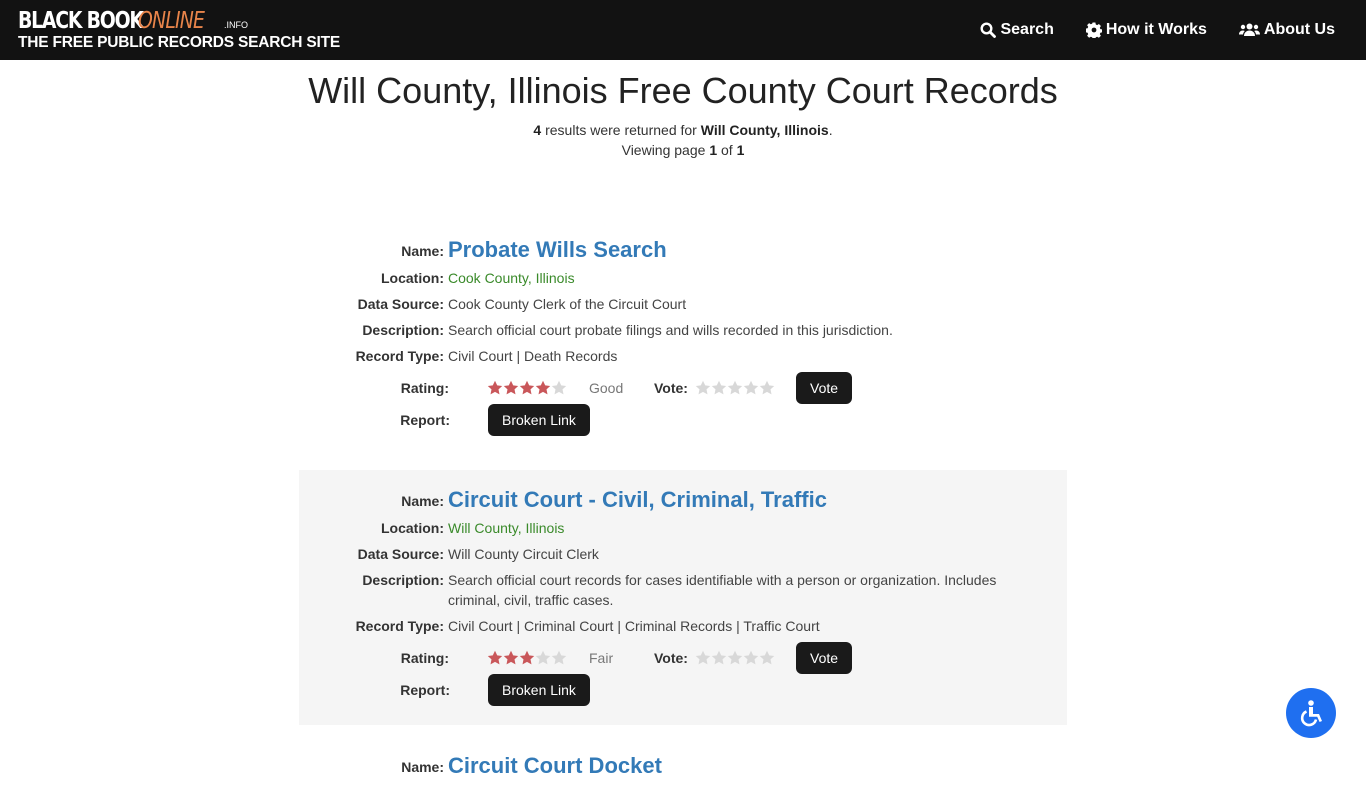 Image resolution: width=1366 pixels, height=792 pixels. I want to click on result-item: Name: Circuit Court Docket, so click(683, 772).